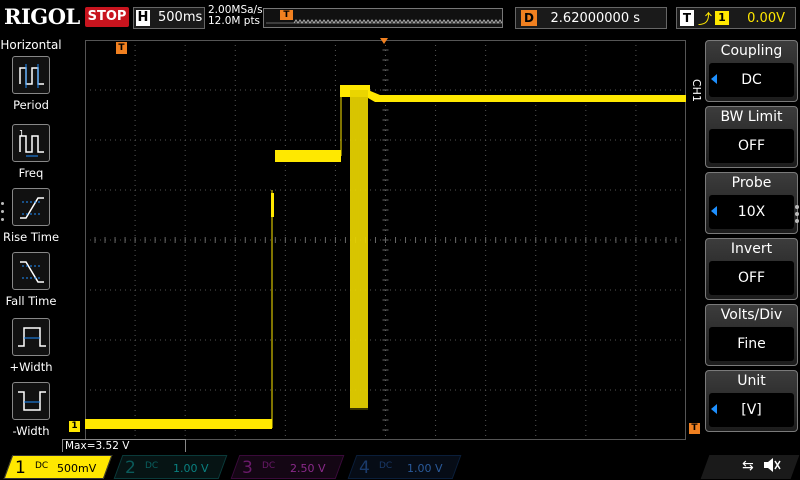 The image size is (800, 480). Describe the element at coordinates (384, 41) in the screenshot. I see `trigger-point-arrow` at that location.